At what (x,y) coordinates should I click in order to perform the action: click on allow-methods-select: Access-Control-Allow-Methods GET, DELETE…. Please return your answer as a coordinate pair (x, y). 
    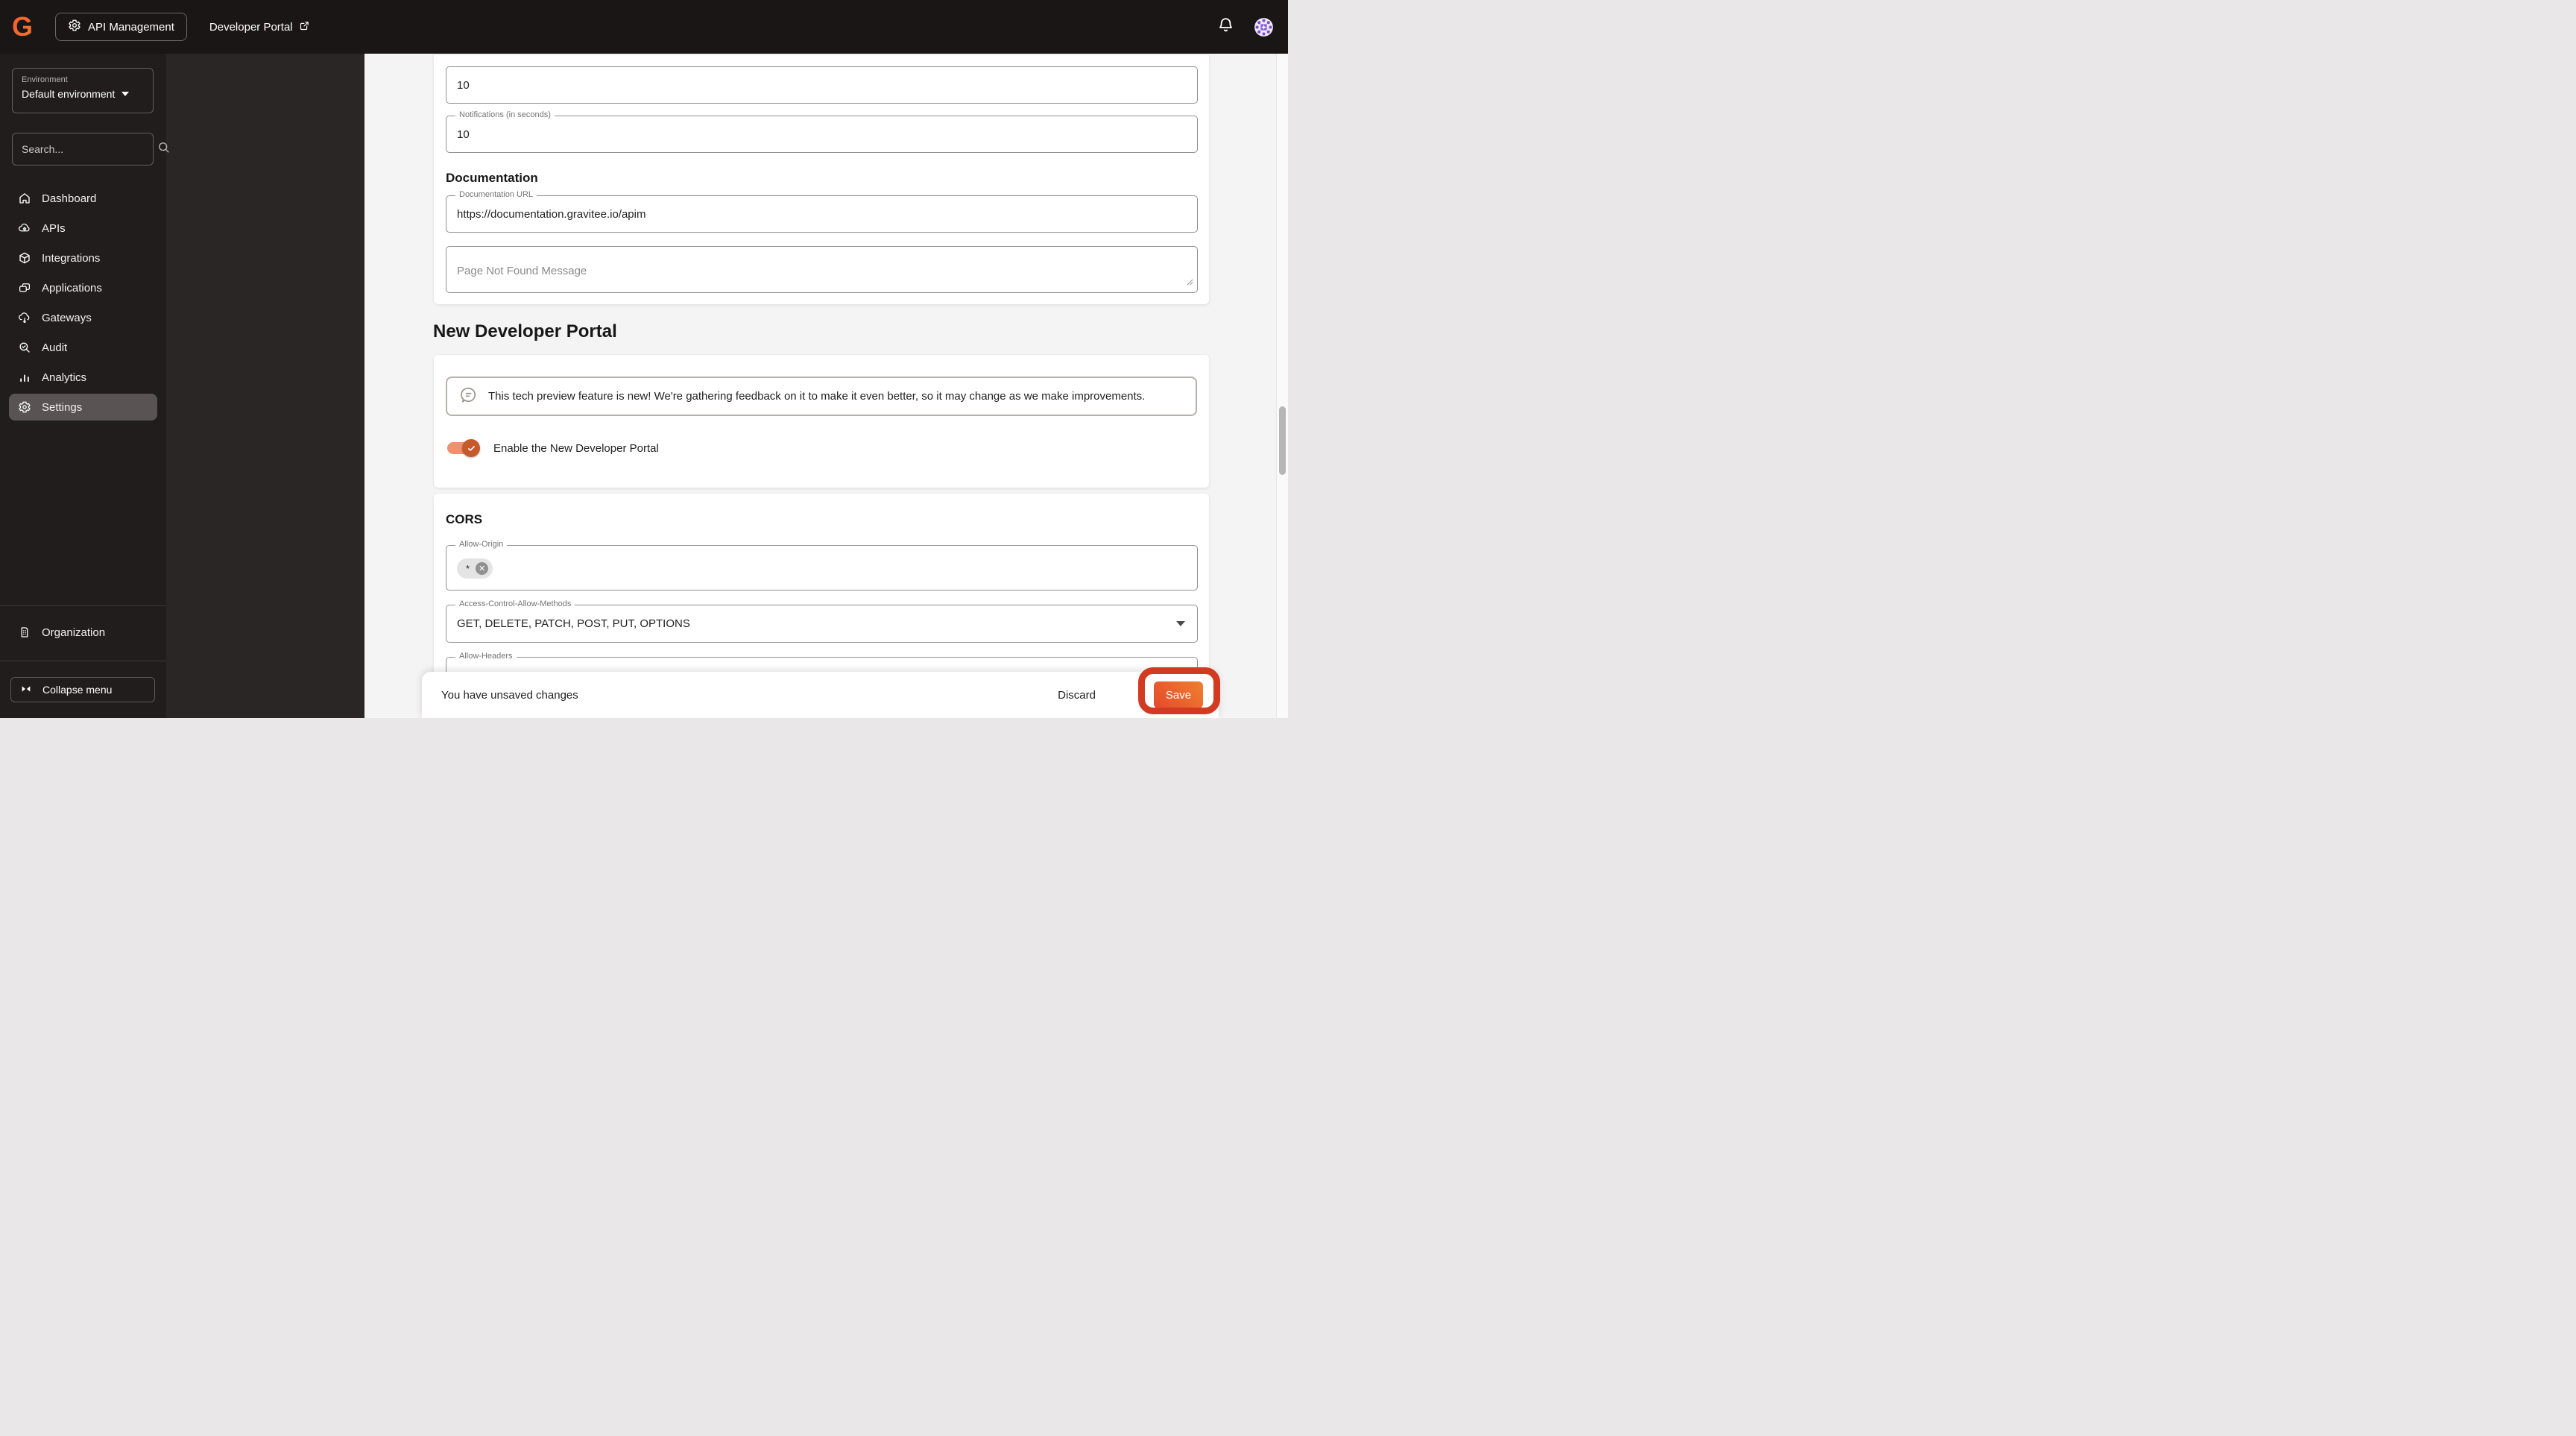
    Looking at the image, I should click on (822, 621).